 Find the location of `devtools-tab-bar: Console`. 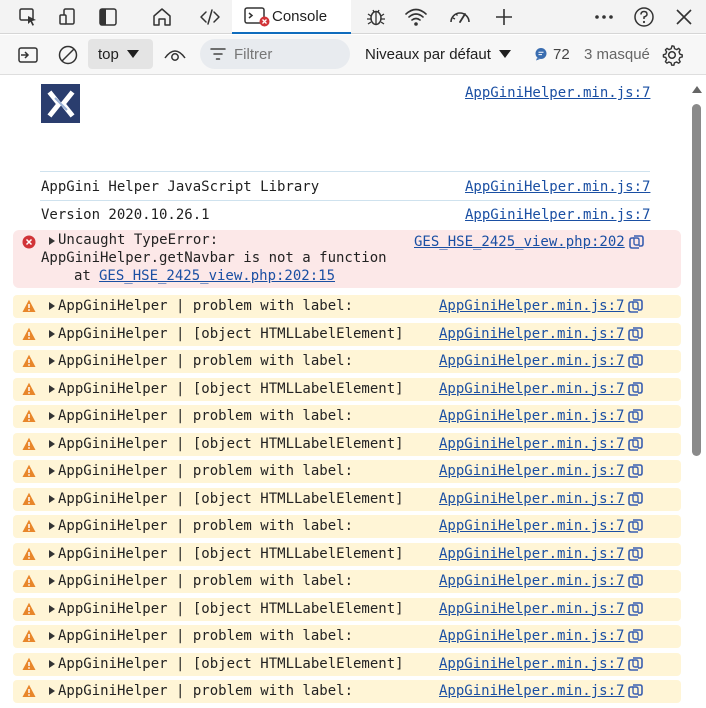

devtools-tab-bar: Console is located at coordinates (353, 17).